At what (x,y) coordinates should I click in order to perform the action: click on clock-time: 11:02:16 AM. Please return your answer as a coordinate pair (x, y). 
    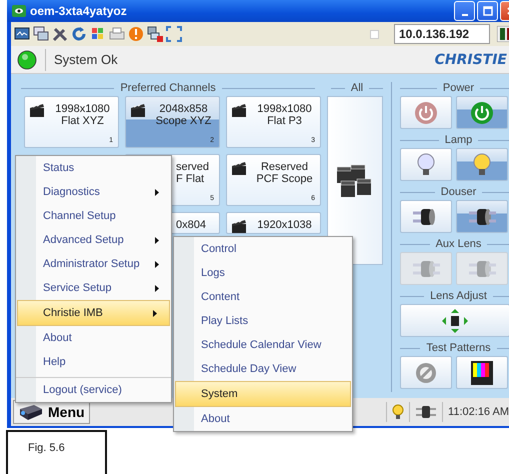
    Looking at the image, I should click on (478, 412).